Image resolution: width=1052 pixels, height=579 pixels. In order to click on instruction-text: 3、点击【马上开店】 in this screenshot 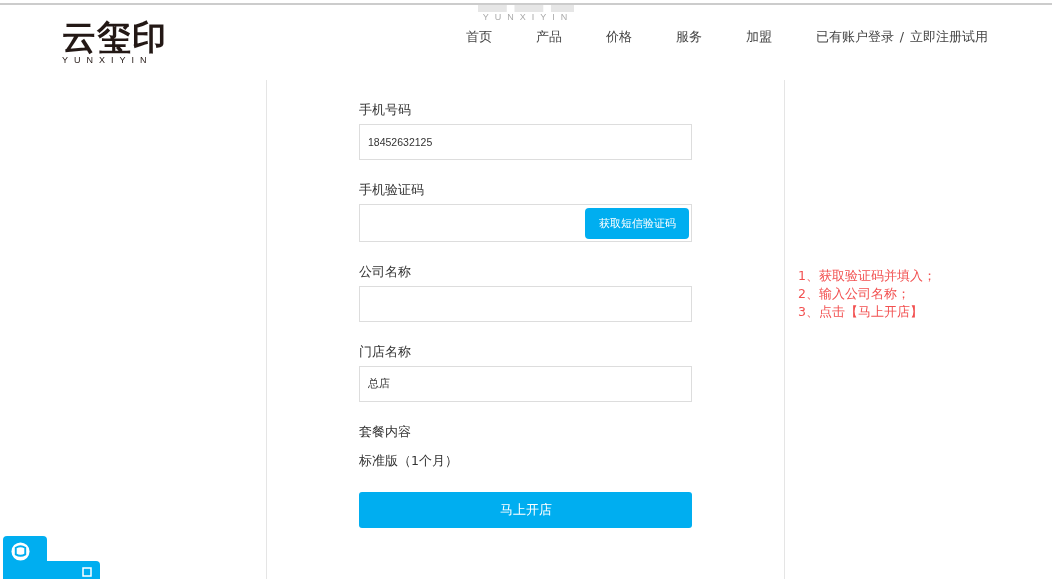, I will do `click(861, 312)`.